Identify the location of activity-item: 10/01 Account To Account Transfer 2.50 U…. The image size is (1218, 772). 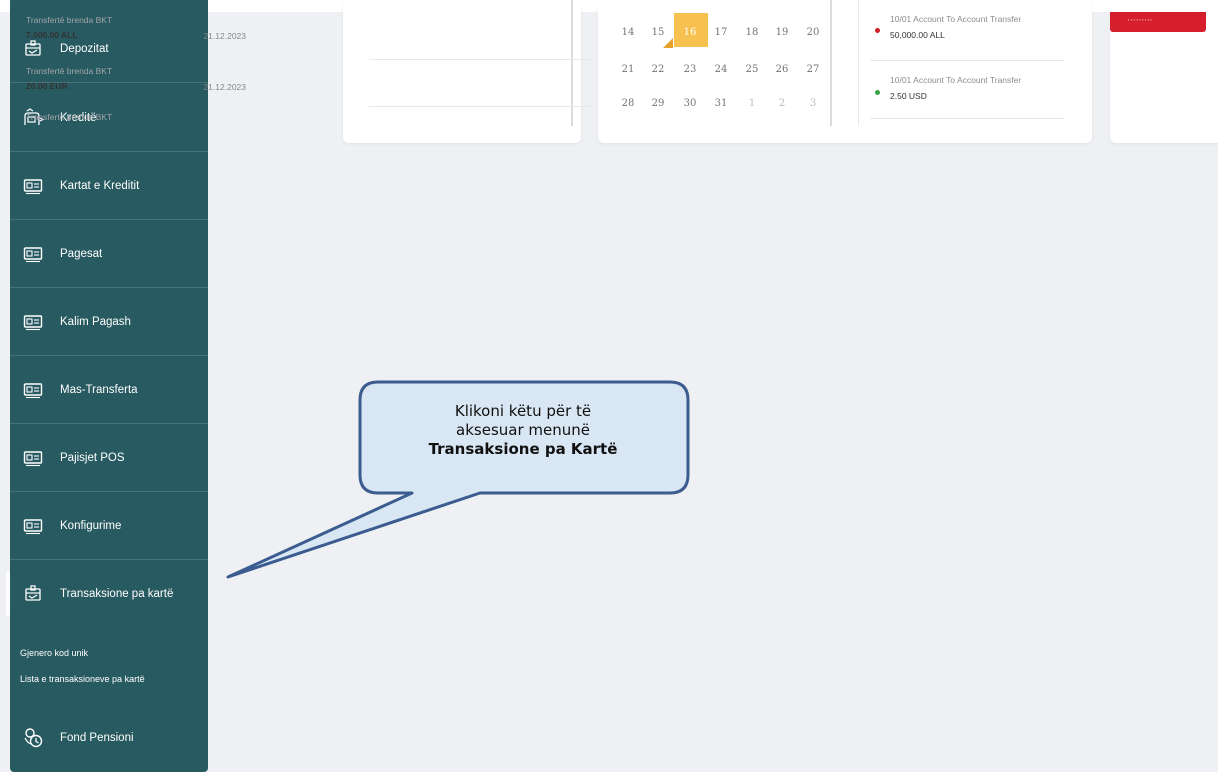
(955, 88).